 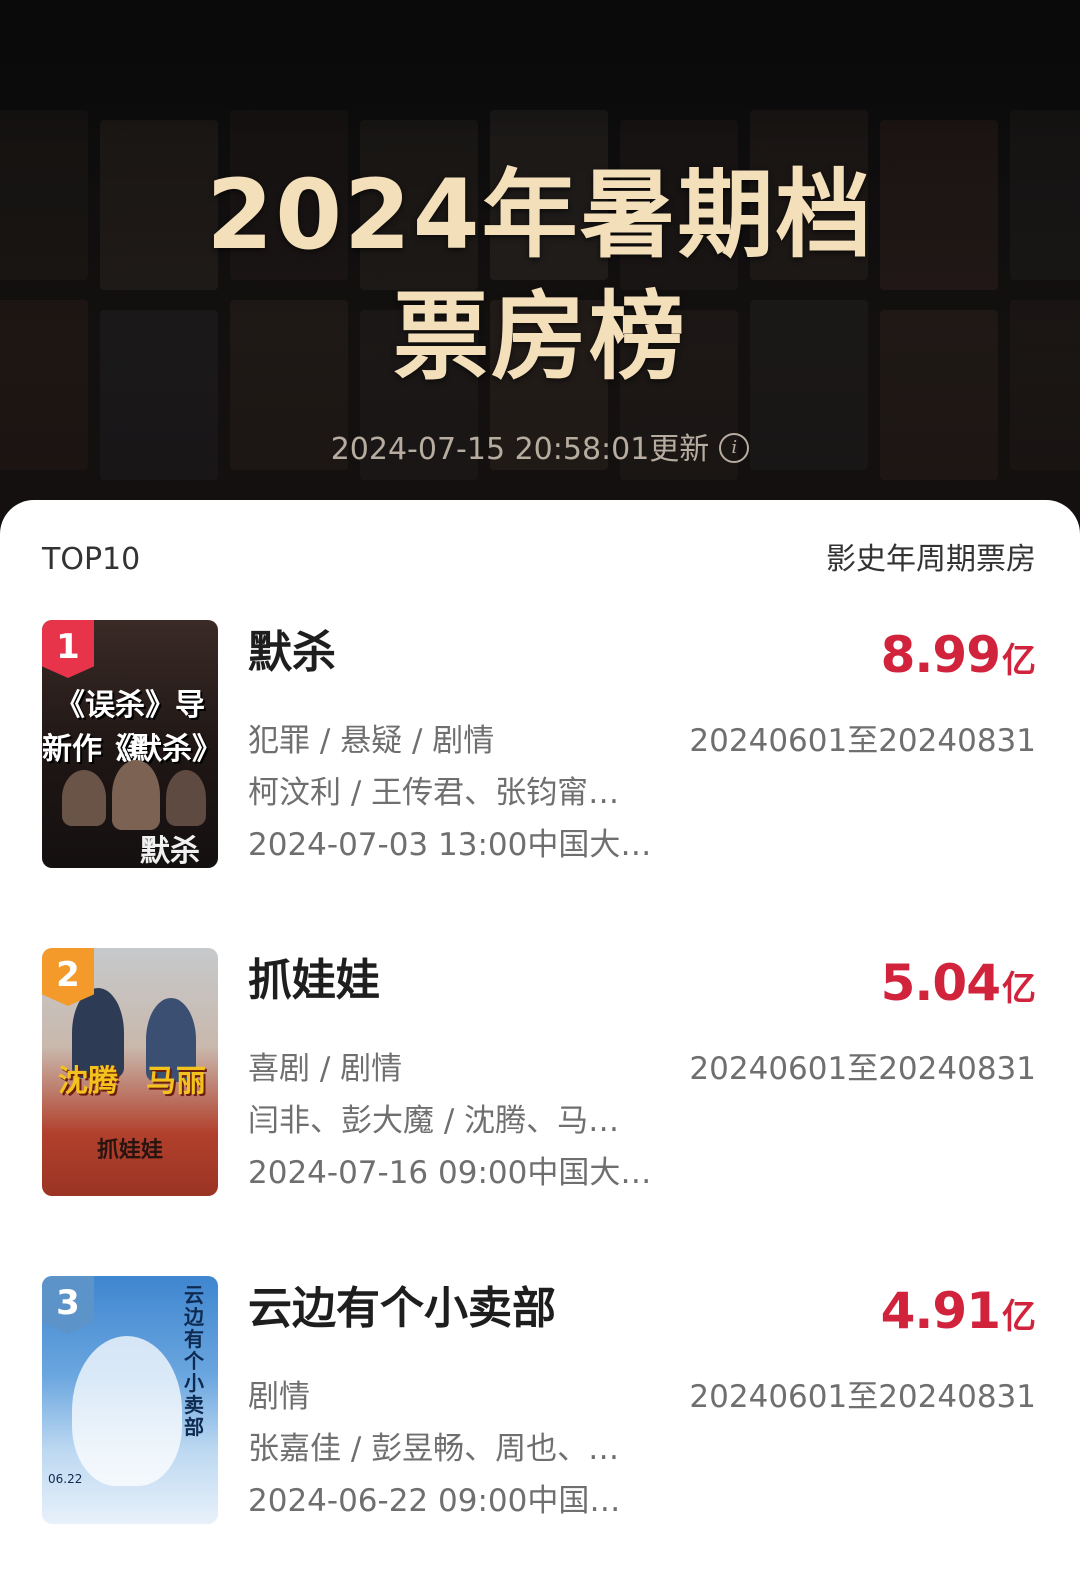 What do you see at coordinates (734, 447) in the screenshot?
I see `info-icon: i` at bounding box center [734, 447].